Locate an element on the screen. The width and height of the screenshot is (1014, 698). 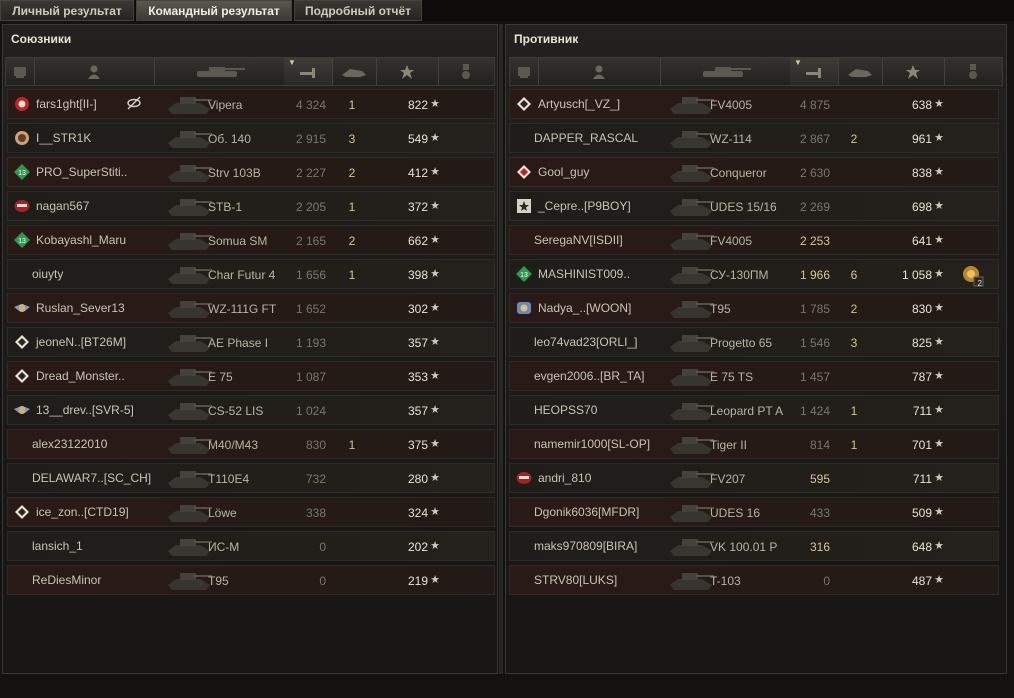
player-name: Kobayashl_Maru is located at coordinates (81, 240).